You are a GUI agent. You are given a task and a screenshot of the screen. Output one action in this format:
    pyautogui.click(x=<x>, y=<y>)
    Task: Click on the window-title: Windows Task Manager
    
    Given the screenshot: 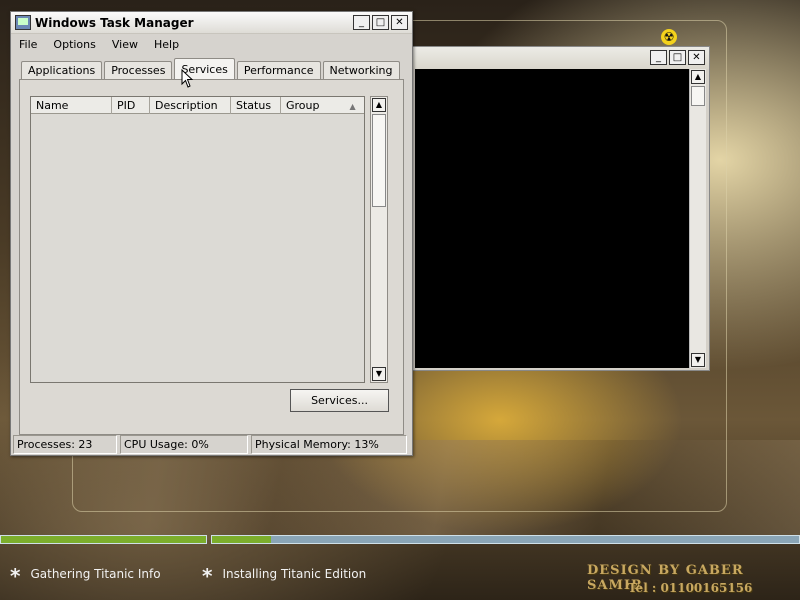 What is the action you would take?
    pyautogui.click(x=114, y=23)
    